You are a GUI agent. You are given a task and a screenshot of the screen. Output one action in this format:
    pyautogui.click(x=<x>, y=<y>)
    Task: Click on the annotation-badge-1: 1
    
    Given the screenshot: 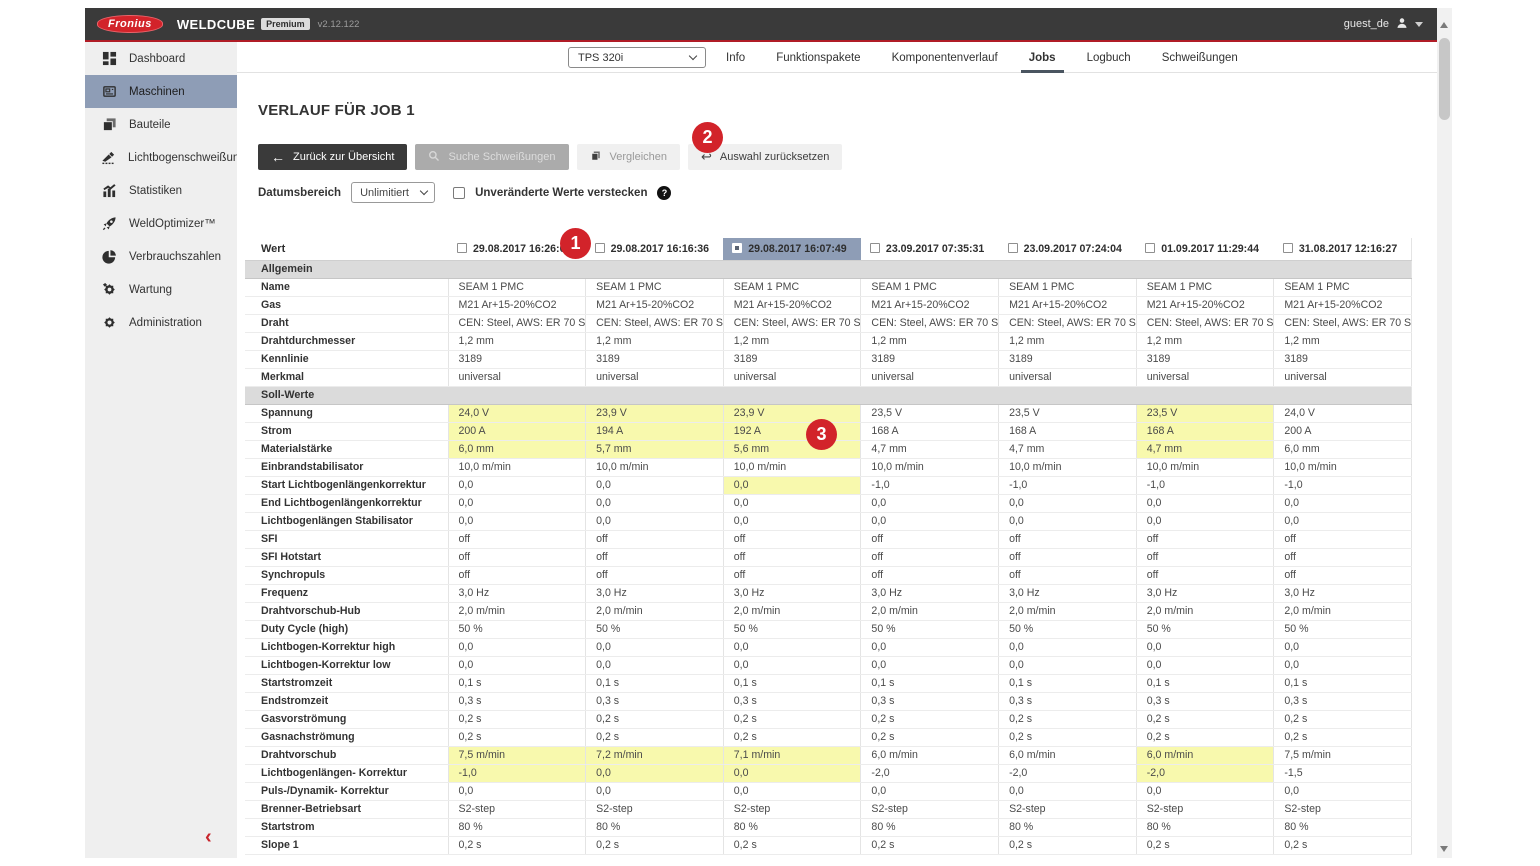 What is the action you would take?
    pyautogui.click(x=575, y=243)
    